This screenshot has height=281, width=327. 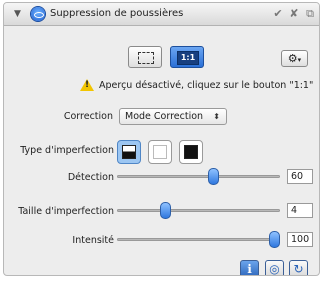 What do you see at coordinates (93, 240) in the screenshot?
I see `intensity-label: Intensité` at bounding box center [93, 240].